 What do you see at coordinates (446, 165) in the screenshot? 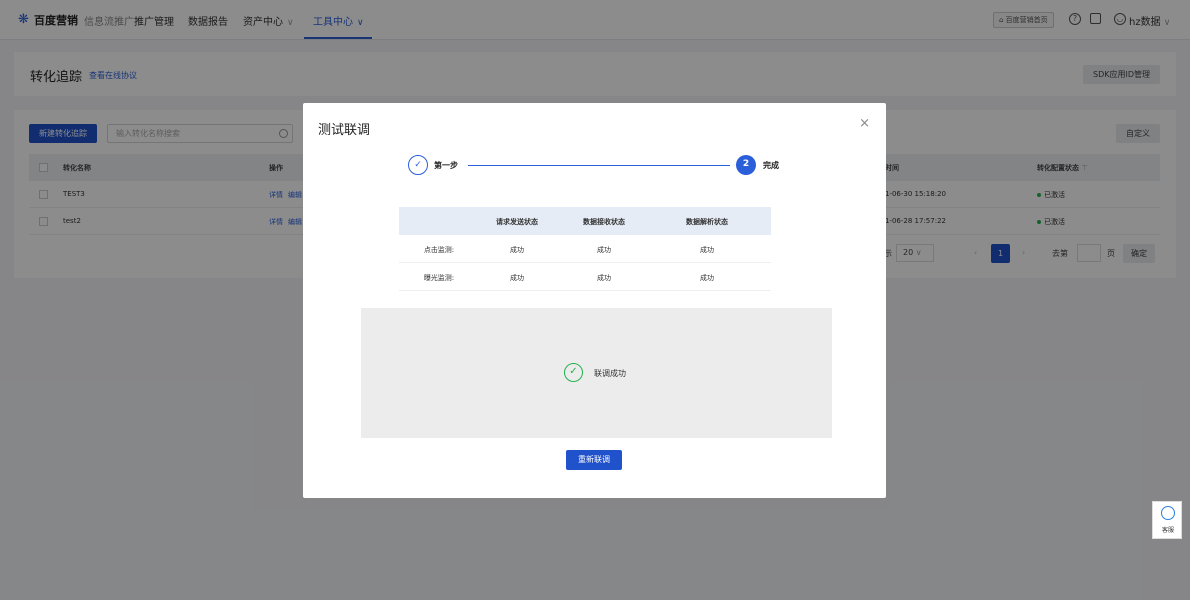
I see `step-1-label: 第一步` at bounding box center [446, 165].